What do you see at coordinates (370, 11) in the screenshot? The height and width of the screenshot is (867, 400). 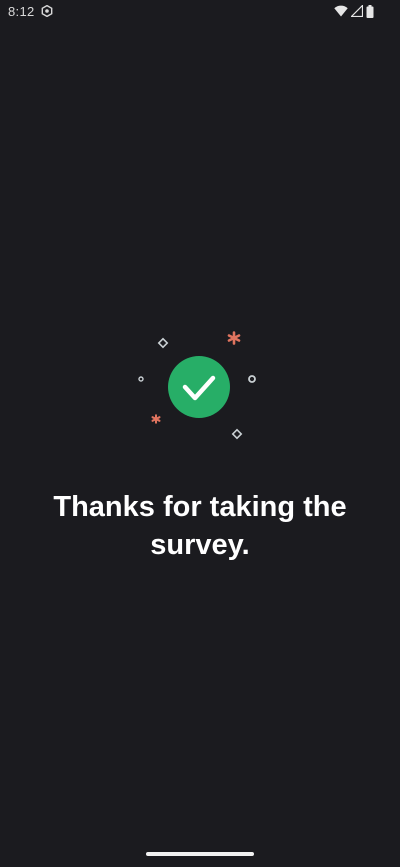 I see `battery-icon` at bounding box center [370, 11].